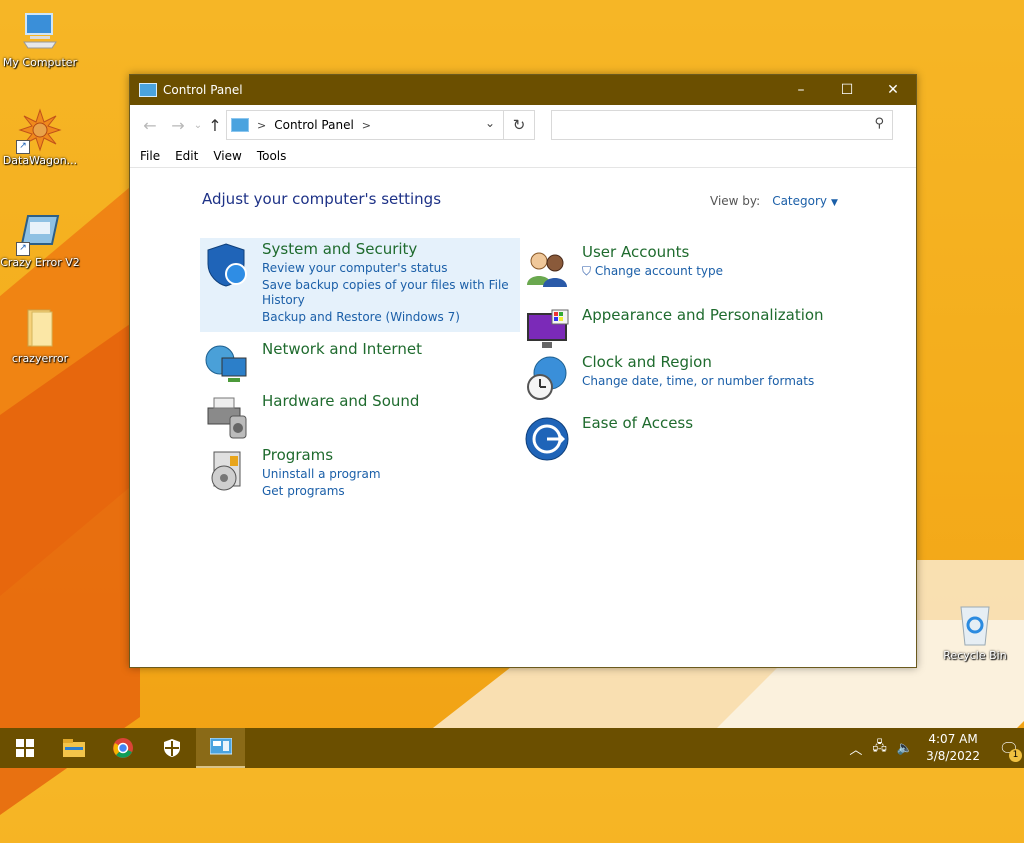 The image size is (1024, 843). What do you see at coordinates (547, 378) in the screenshot?
I see `clock-globe-icon` at bounding box center [547, 378].